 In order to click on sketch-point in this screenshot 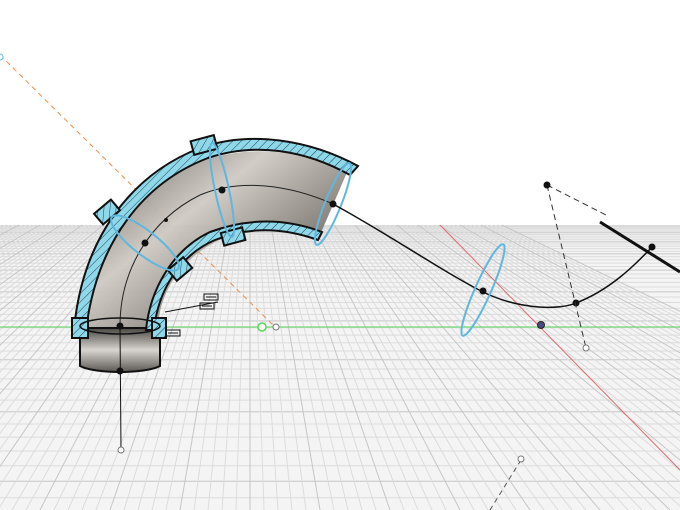, I will do `click(541, 325)`.